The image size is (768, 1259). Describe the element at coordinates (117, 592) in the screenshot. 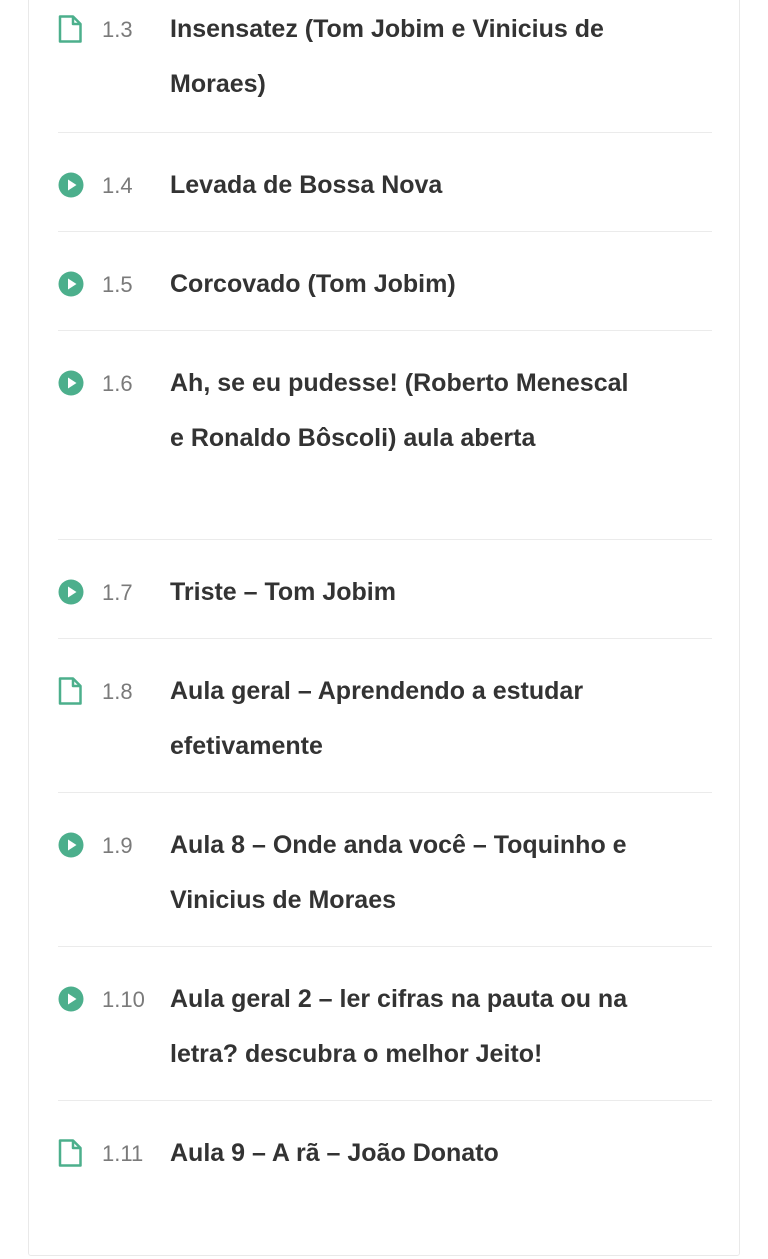

I see `lesson-number: 1.7` at that location.